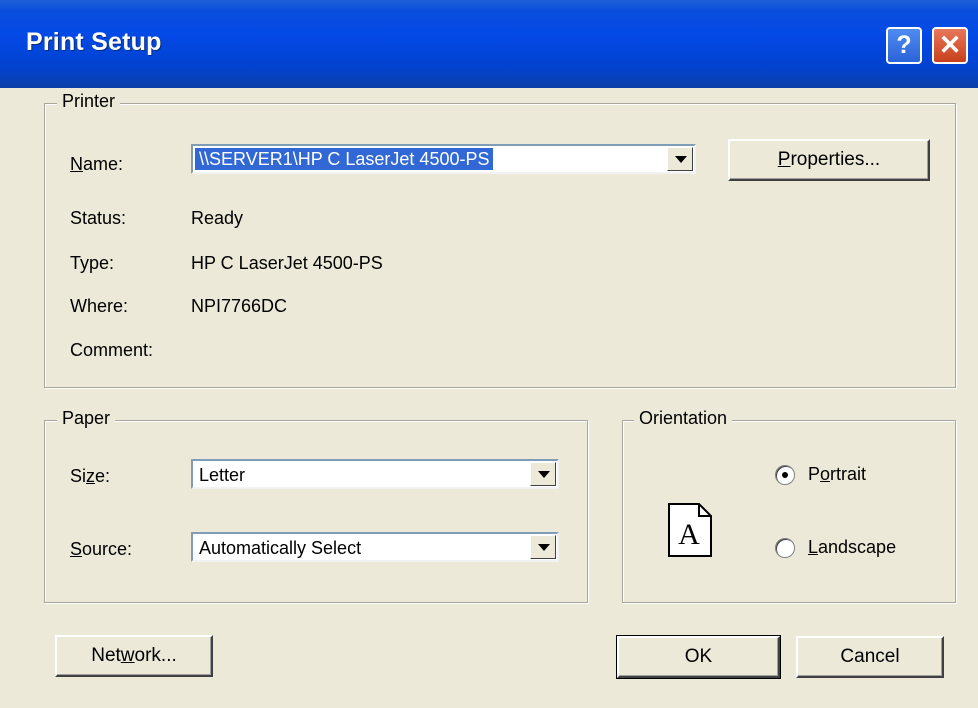 The image size is (978, 708). Describe the element at coordinates (112, 350) in the screenshot. I see `comment-label: Comment:` at that location.